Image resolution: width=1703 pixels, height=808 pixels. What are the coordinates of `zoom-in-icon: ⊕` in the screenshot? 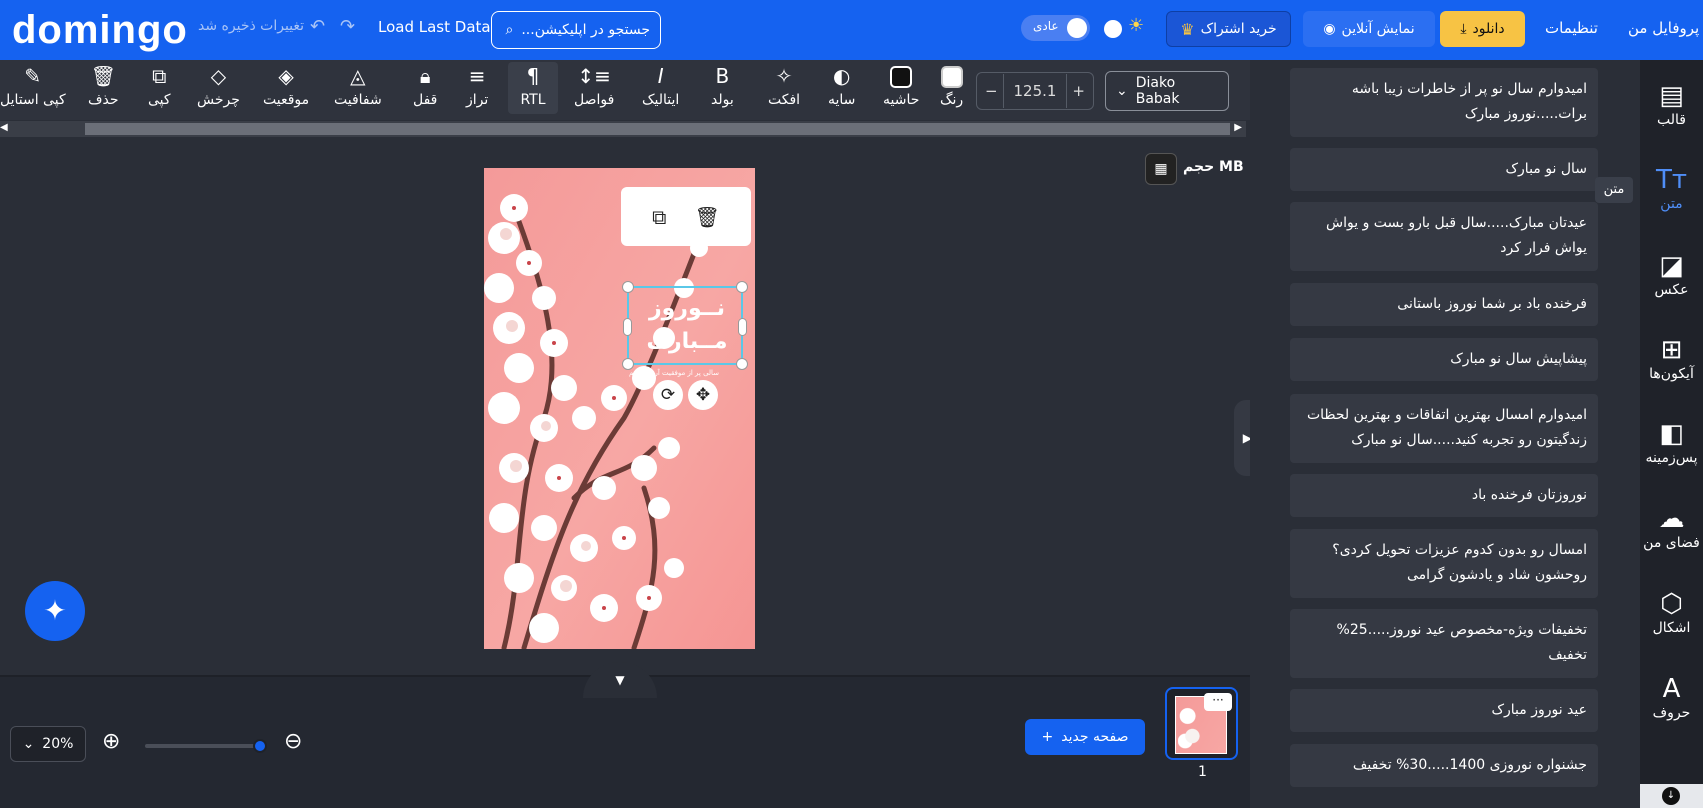 It's located at (111, 741).